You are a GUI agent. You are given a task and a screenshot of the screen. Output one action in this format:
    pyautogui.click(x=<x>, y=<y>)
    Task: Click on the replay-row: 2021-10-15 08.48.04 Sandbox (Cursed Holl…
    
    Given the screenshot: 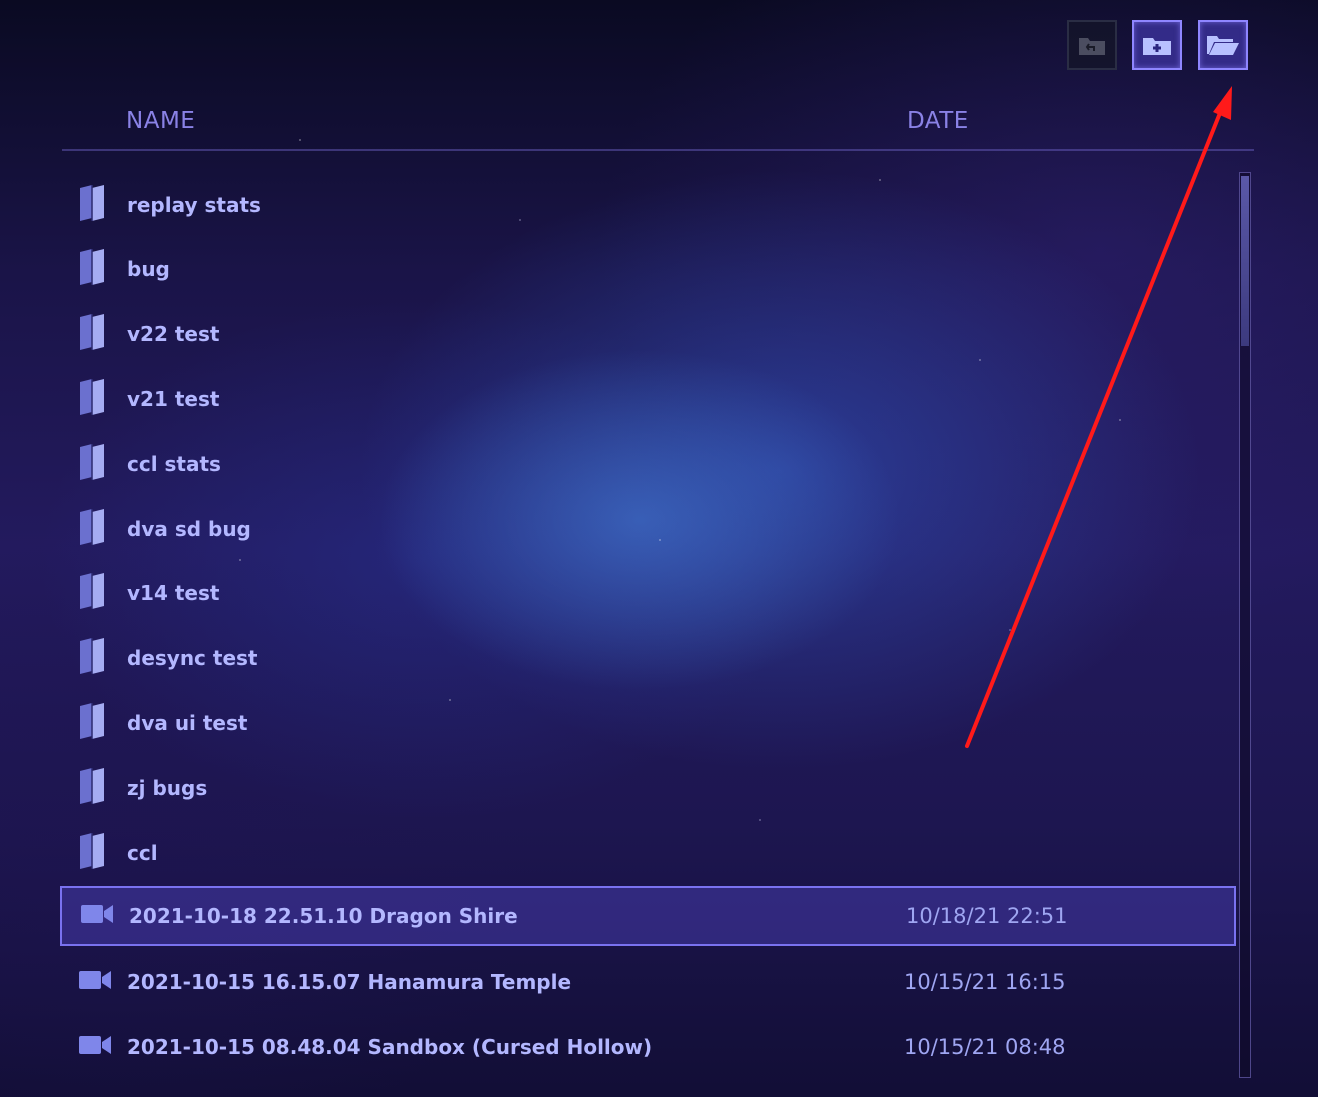 What is the action you would take?
    pyautogui.click(x=648, y=1047)
    